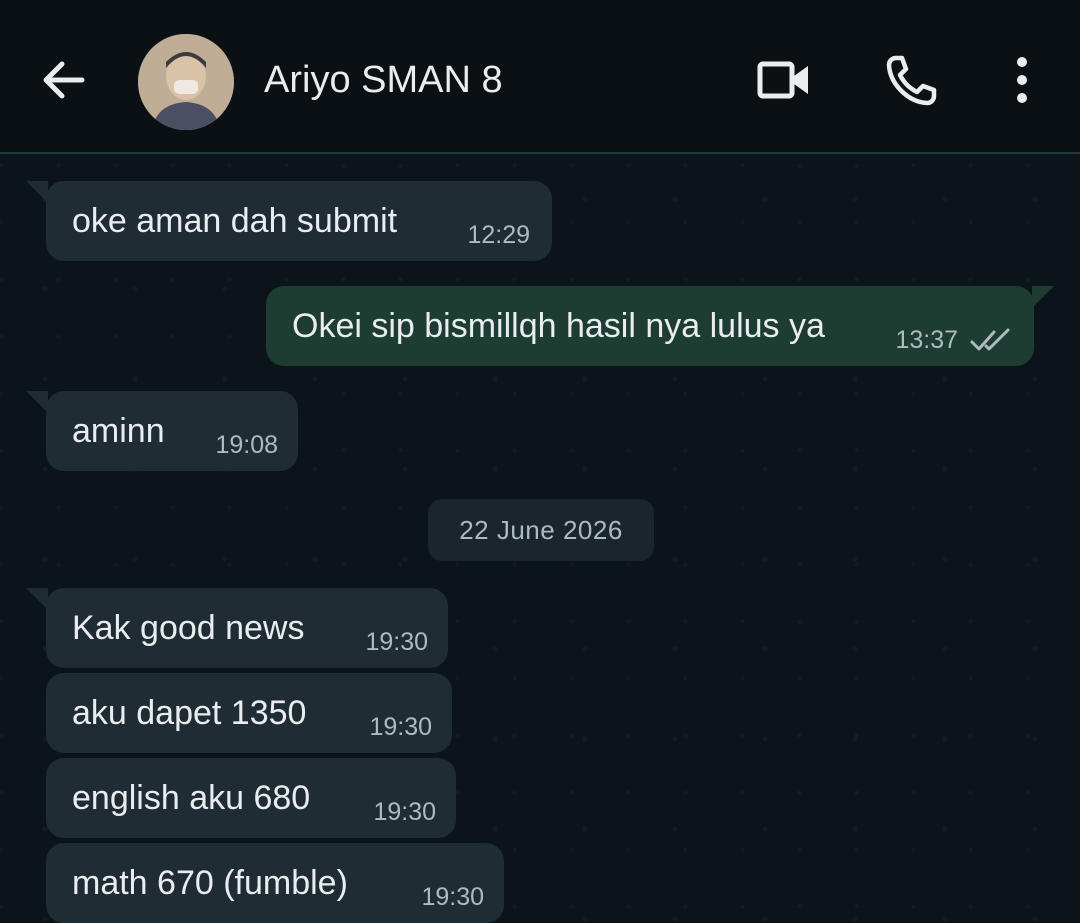 The width and height of the screenshot is (1080, 923). Describe the element at coordinates (191, 798) in the screenshot. I see `message-text: english aku 680` at that location.